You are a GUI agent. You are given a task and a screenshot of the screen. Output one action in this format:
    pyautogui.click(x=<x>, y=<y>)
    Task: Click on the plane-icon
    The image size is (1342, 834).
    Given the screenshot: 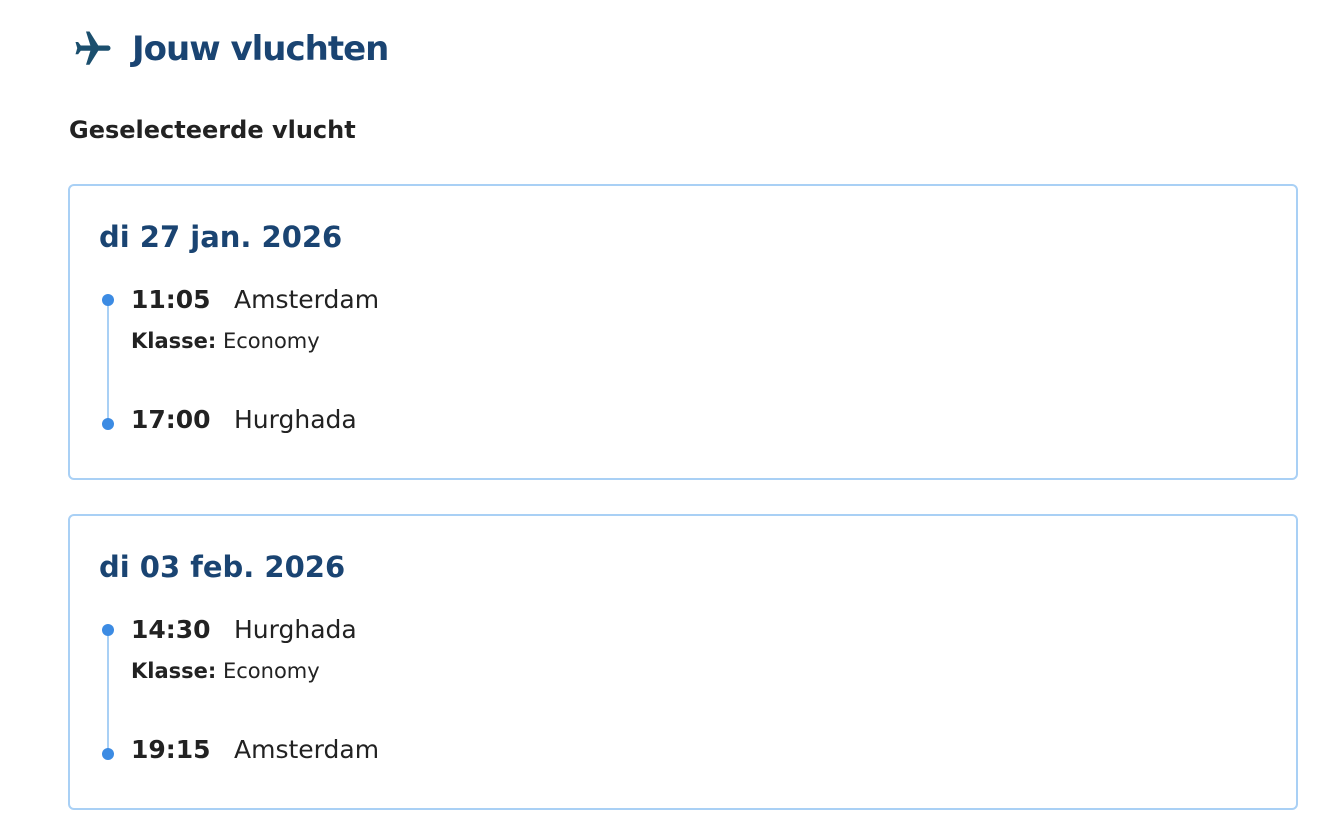 What is the action you would take?
    pyautogui.click(x=93, y=49)
    